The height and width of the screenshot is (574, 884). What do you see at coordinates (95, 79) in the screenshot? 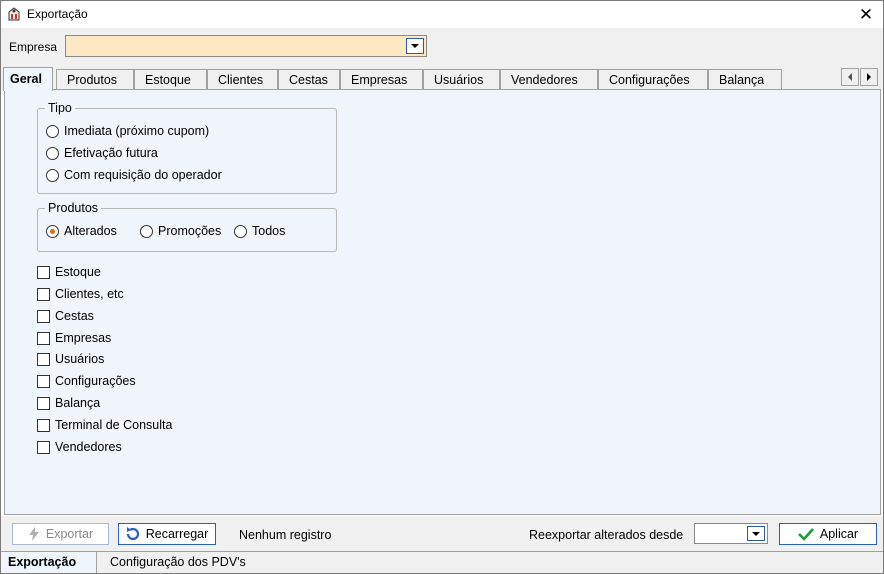
I see `tab-produtos: Produtos` at bounding box center [95, 79].